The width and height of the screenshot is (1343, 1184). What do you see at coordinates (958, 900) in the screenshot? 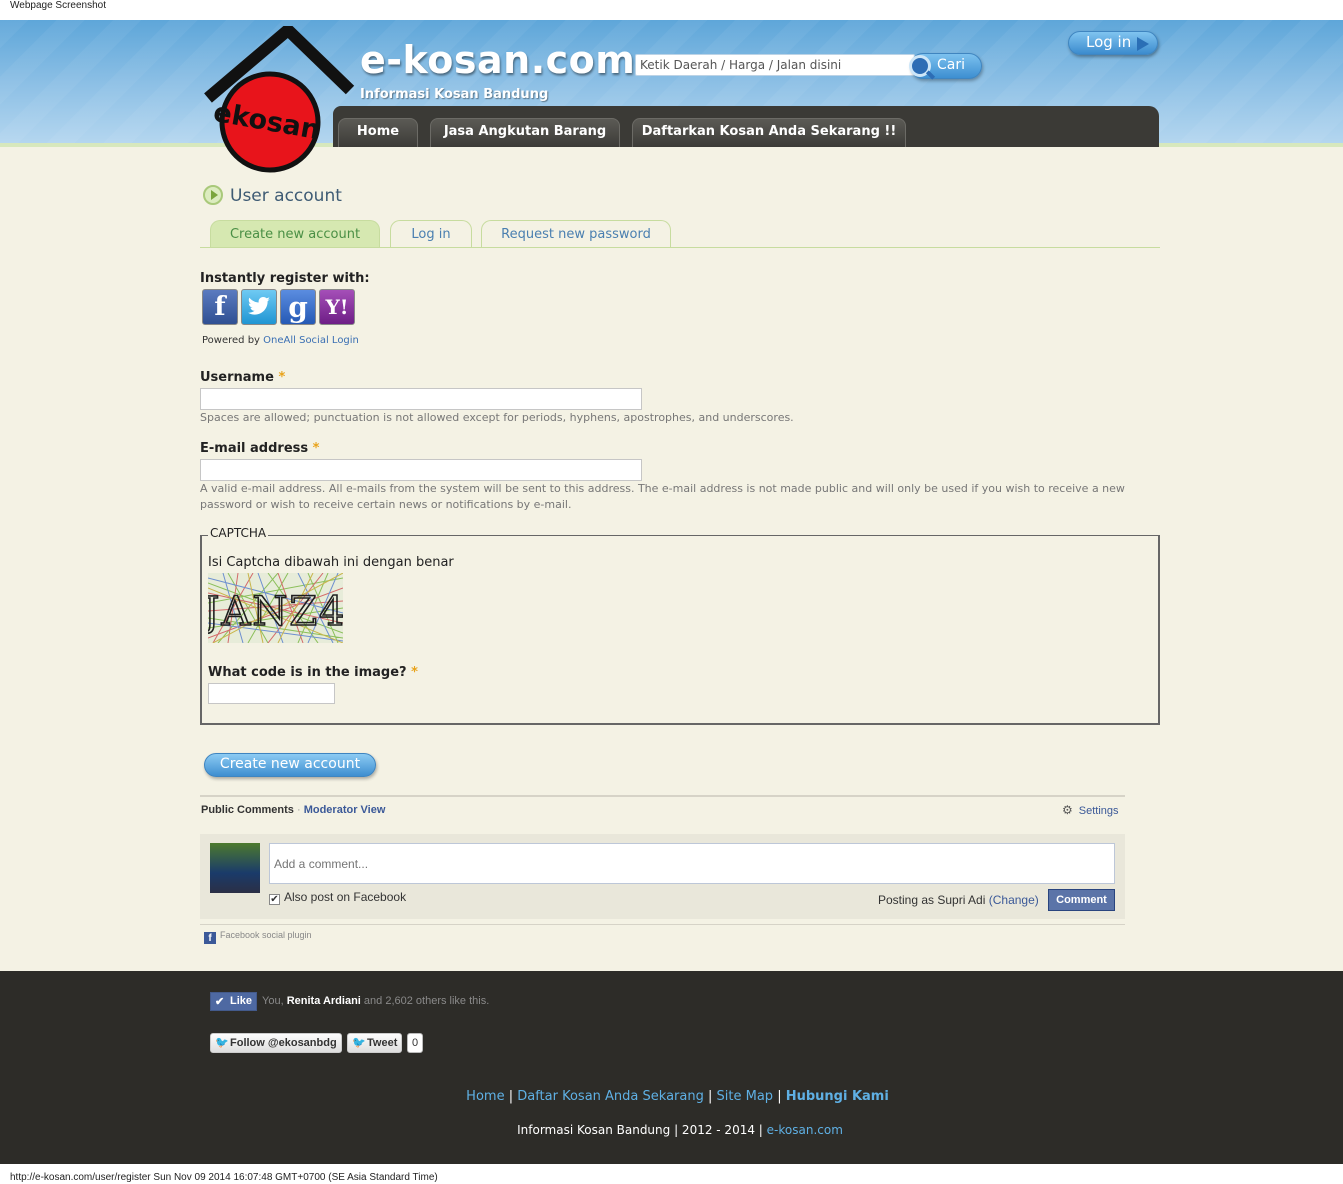
I see `posting-as: Posting as Supri Adi (Change)` at bounding box center [958, 900].